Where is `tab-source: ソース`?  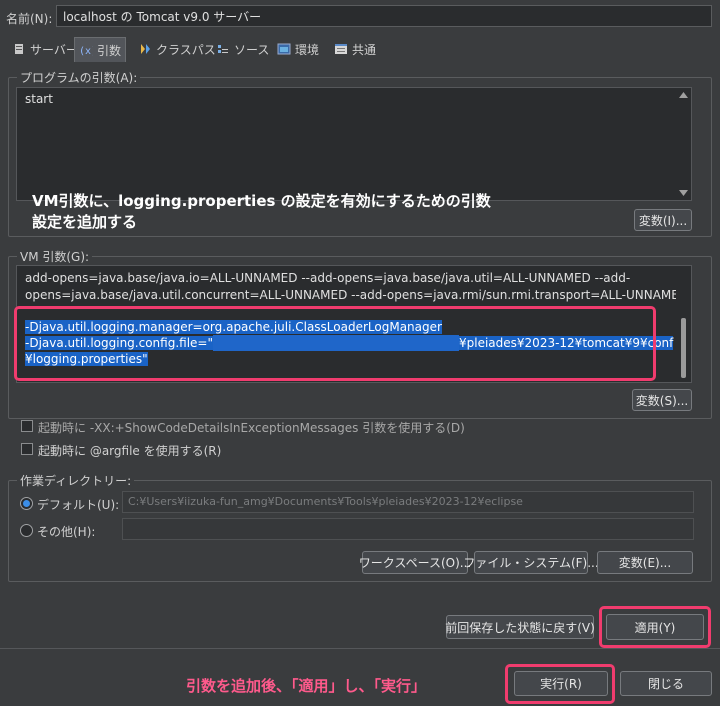
tab-source: ソース is located at coordinates (242, 49).